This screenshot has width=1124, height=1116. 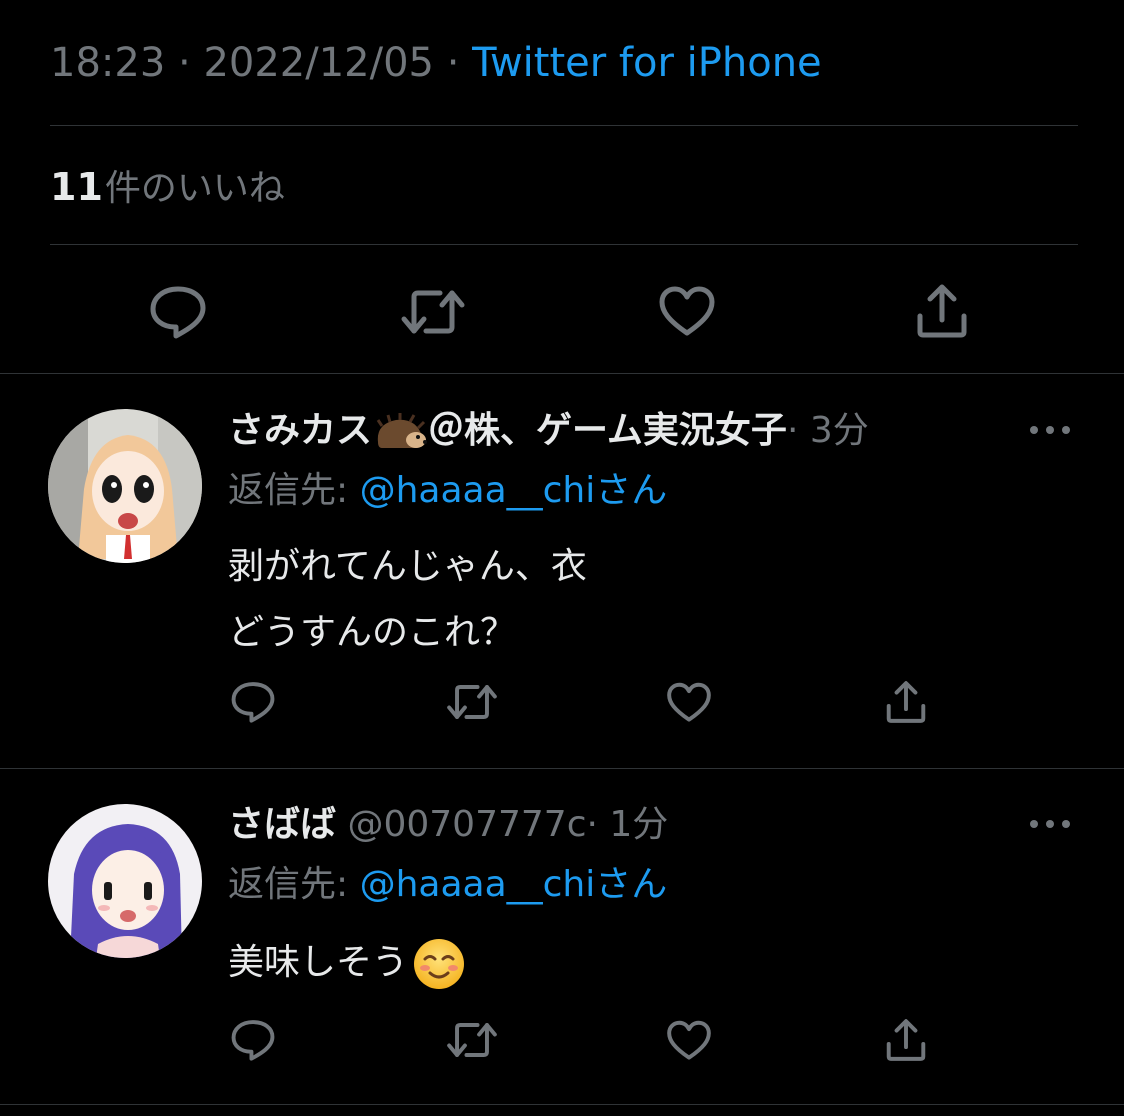 I want to click on tweet-meta: 18:23 · 2022/12/05 · Twitter for iPhone, so click(x=436, y=63).